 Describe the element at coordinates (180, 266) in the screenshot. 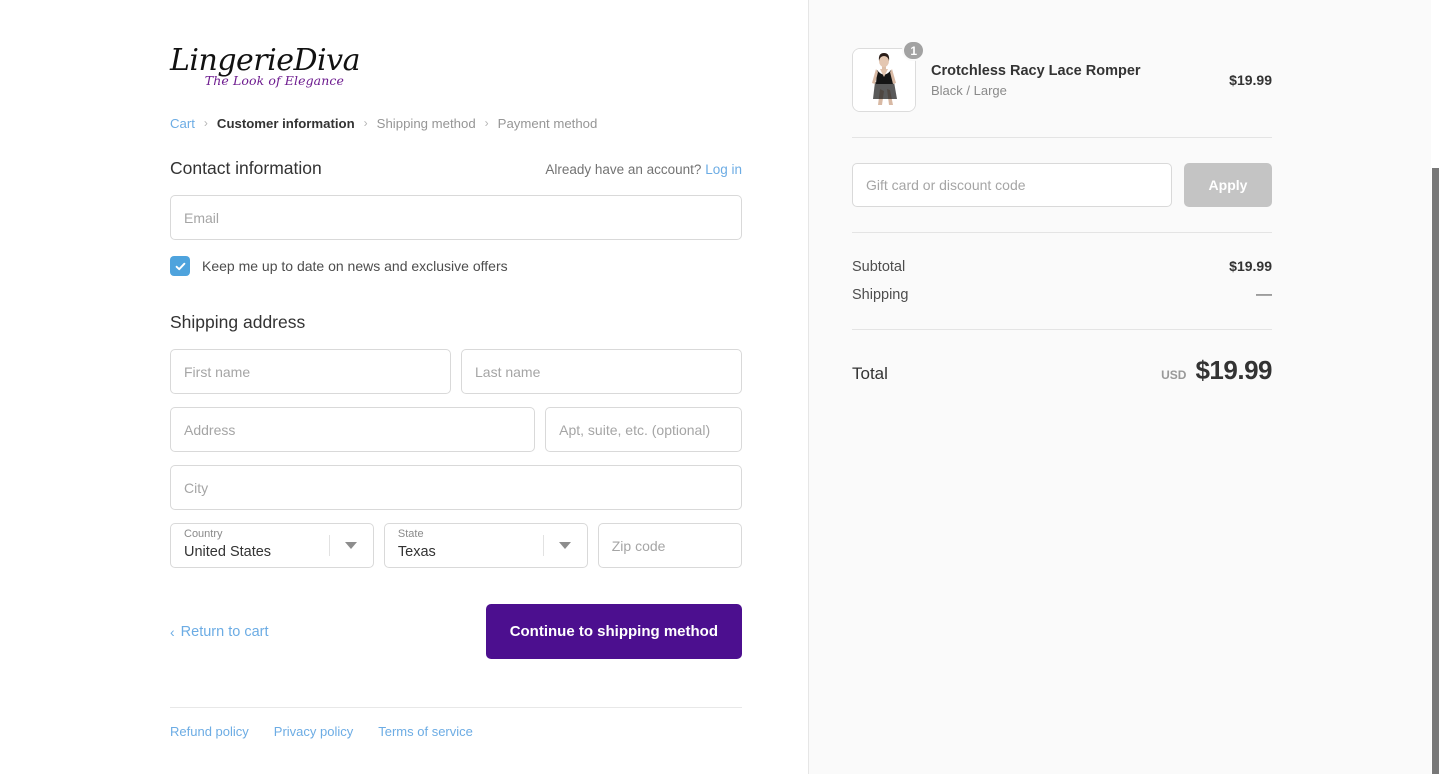

I see `newsletter-checkbox` at that location.